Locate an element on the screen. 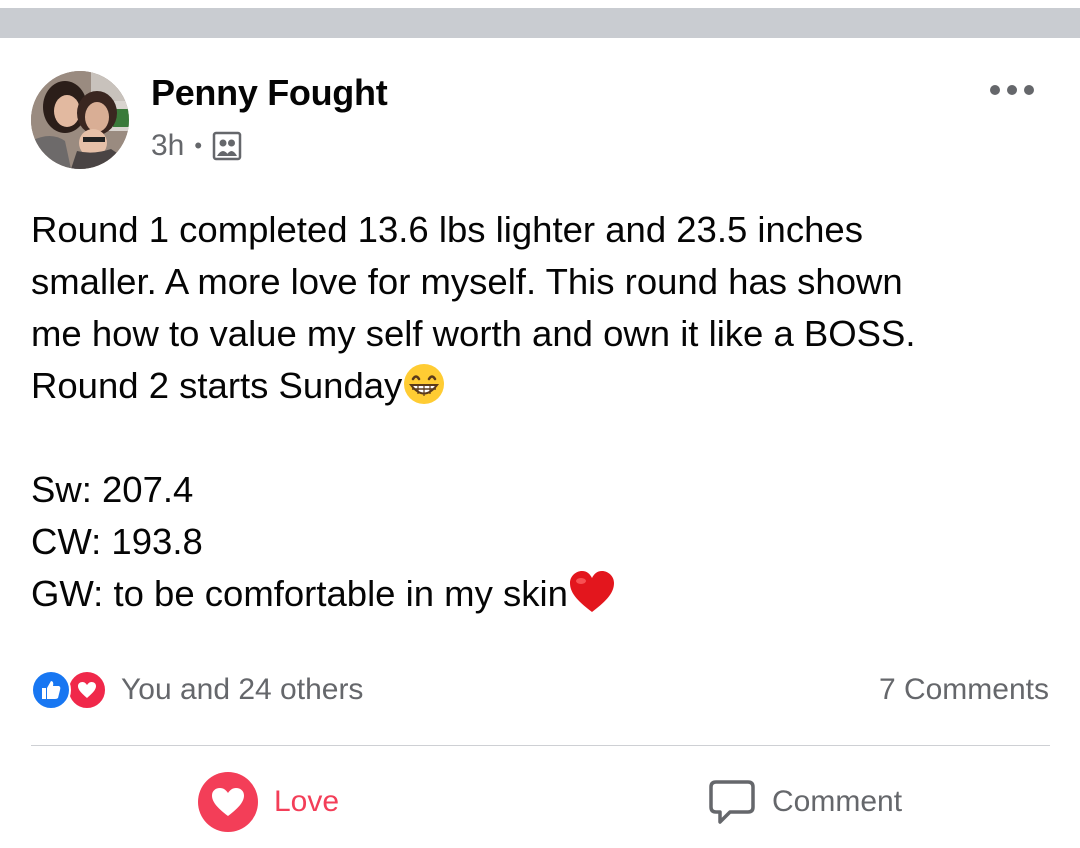 This screenshot has width=1080, height=848. comment-button: Comment is located at coordinates (805, 802).